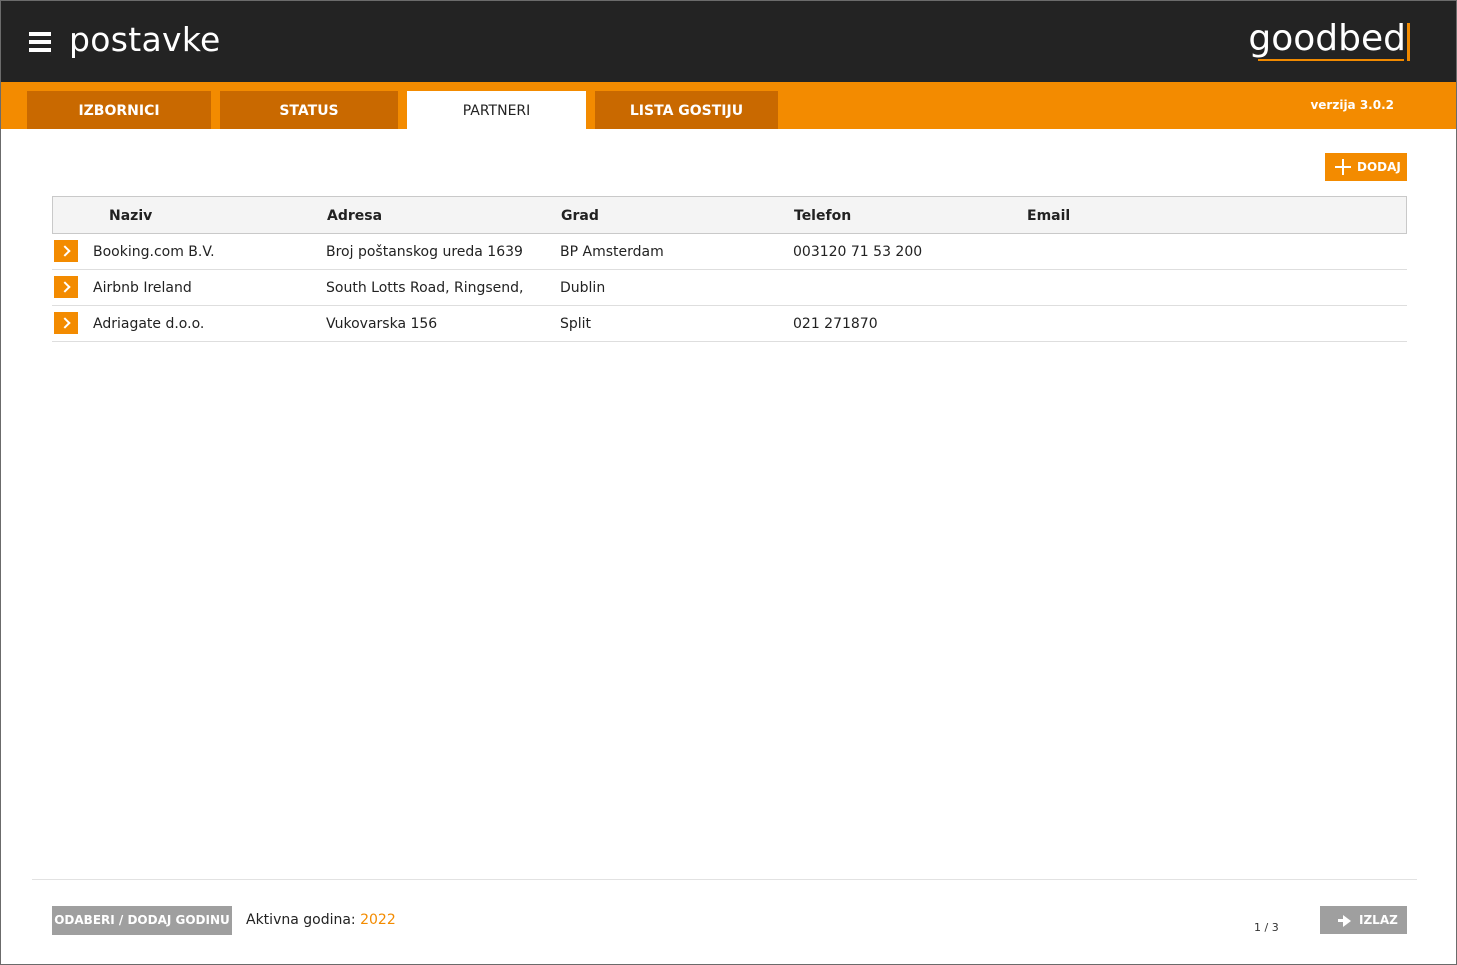 The width and height of the screenshot is (1457, 965). Describe the element at coordinates (576, 324) in the screenshot. I see `cell-grad: Split` at that location.